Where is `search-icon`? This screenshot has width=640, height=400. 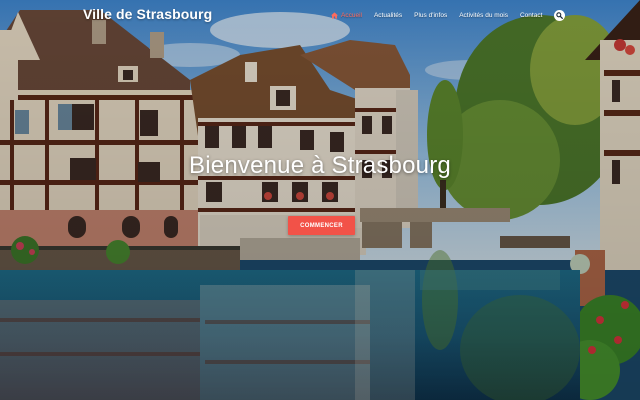
search-icon is located at coordinates (560, 15).